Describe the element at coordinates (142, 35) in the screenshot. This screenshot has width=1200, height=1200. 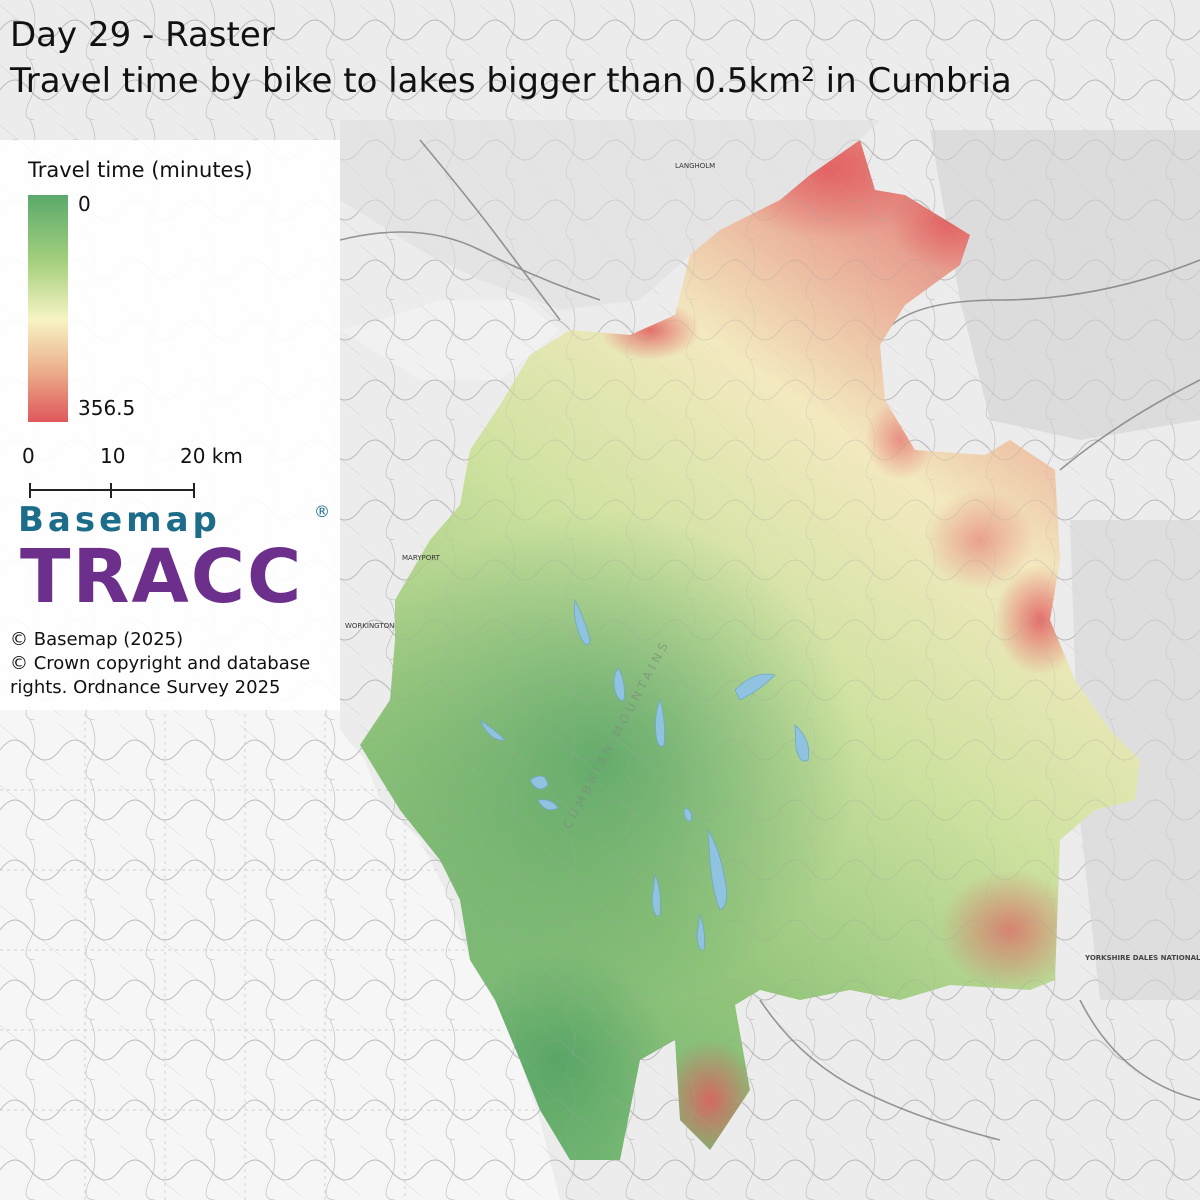
I see `title-line-1: Day 29 - Raster` at that location.